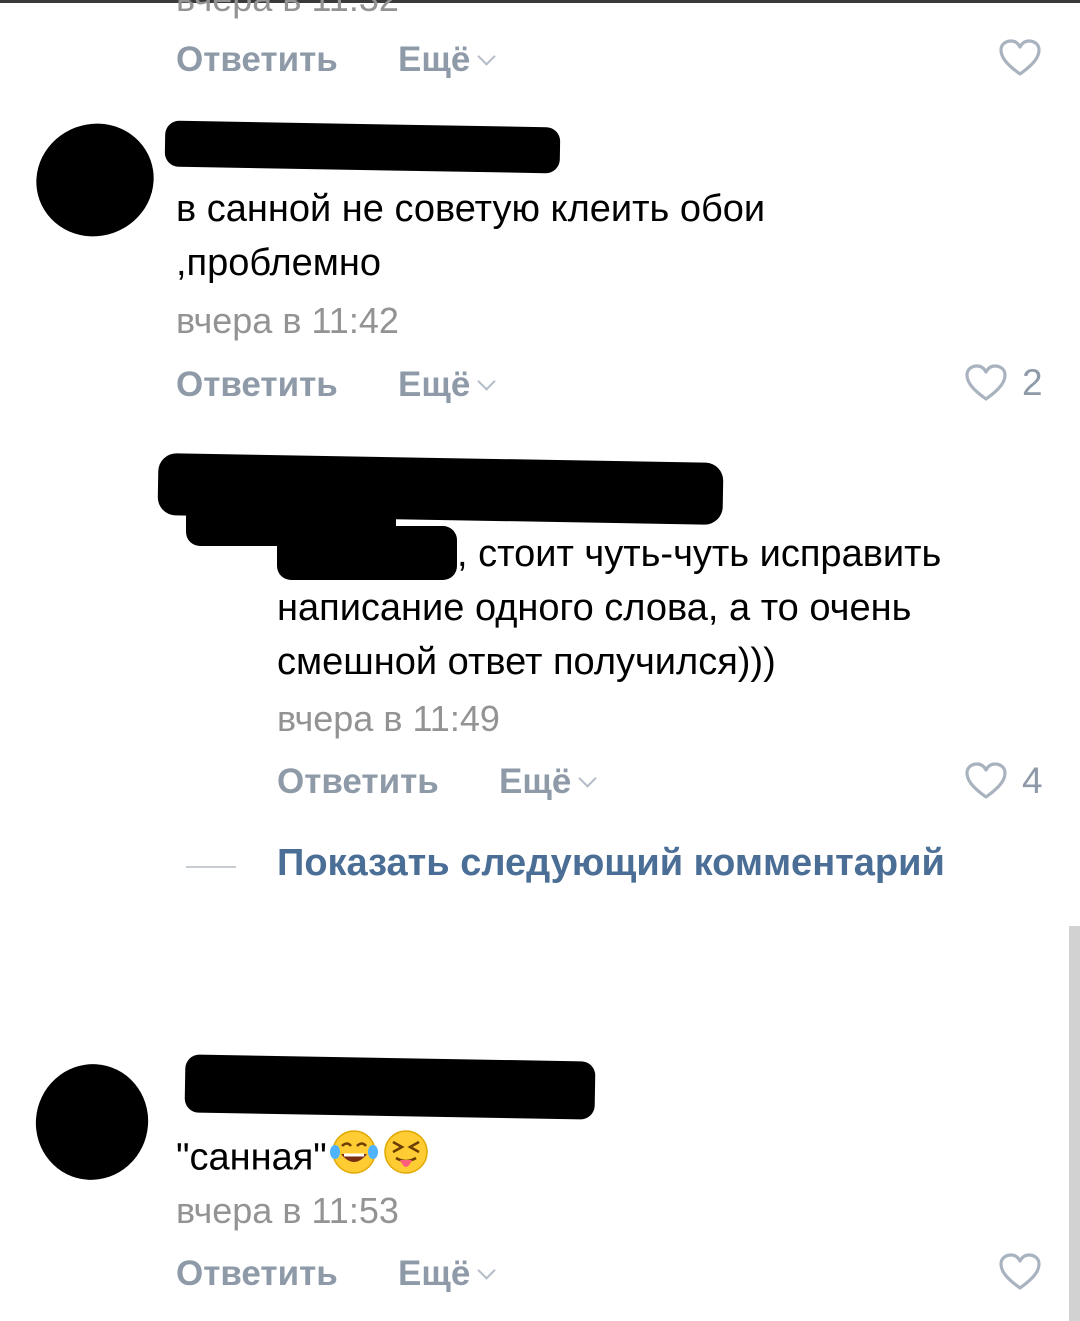 Image resolution: width=1080 pixels, height=1321 pixels. I want to click on comment-text-line: "санная", so click(251, 1157).